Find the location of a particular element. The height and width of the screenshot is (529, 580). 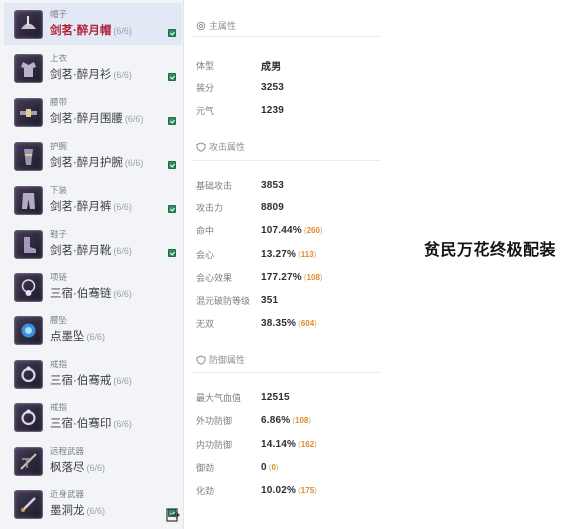

attribute-label: 内功防御 is located at coordinates (214, 444).